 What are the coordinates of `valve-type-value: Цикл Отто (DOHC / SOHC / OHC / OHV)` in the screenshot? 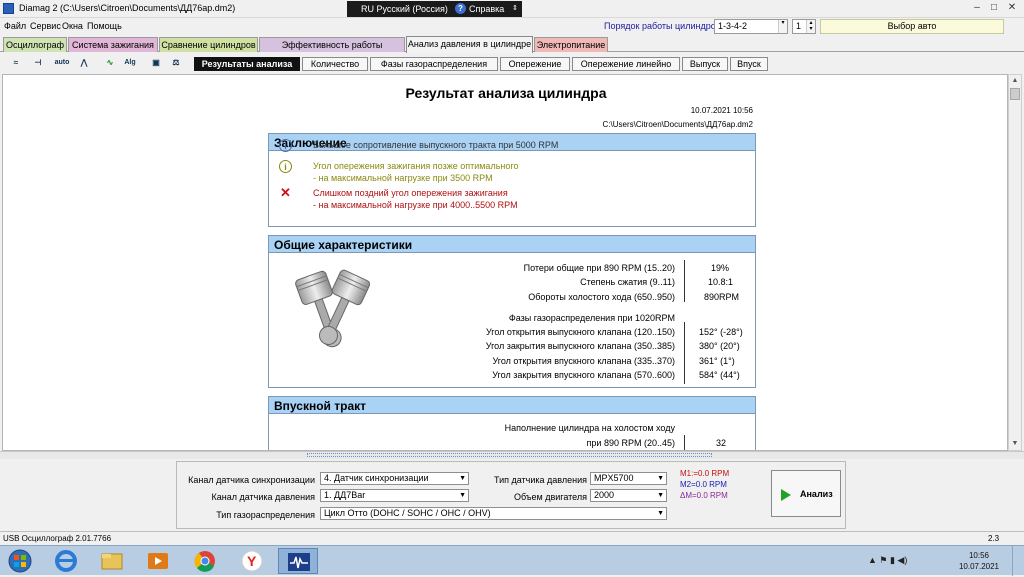 It's located at (407, 513).